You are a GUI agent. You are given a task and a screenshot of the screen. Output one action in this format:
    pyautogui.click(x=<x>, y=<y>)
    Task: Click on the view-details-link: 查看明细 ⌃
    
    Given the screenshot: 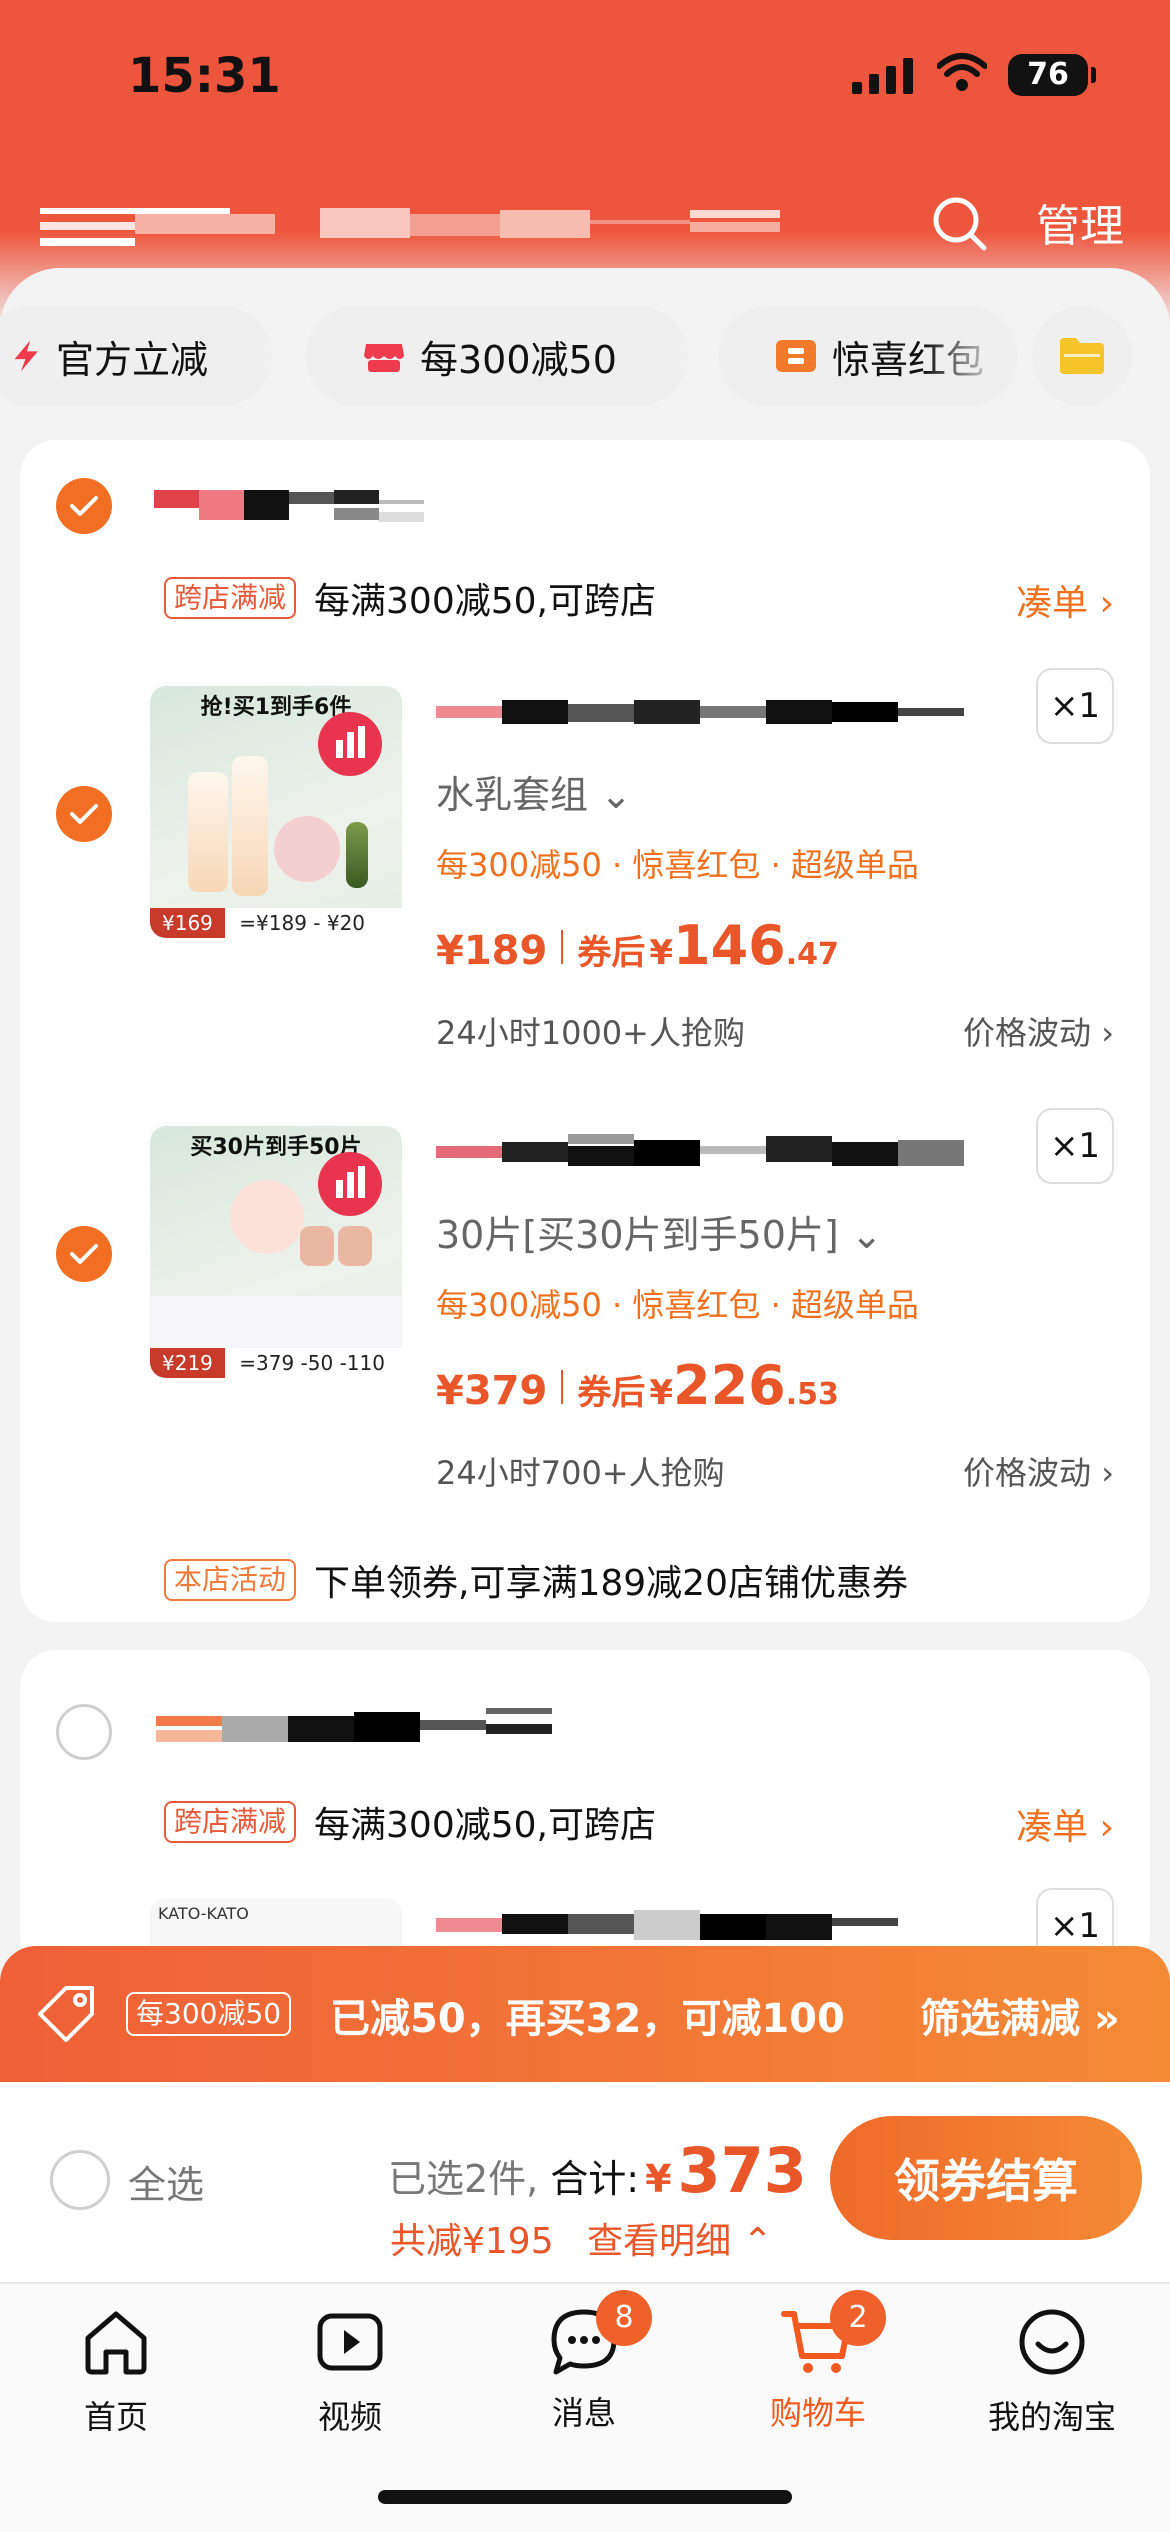 What is the action you would take?
    pyautogui.click(x=680, y=2241)
    